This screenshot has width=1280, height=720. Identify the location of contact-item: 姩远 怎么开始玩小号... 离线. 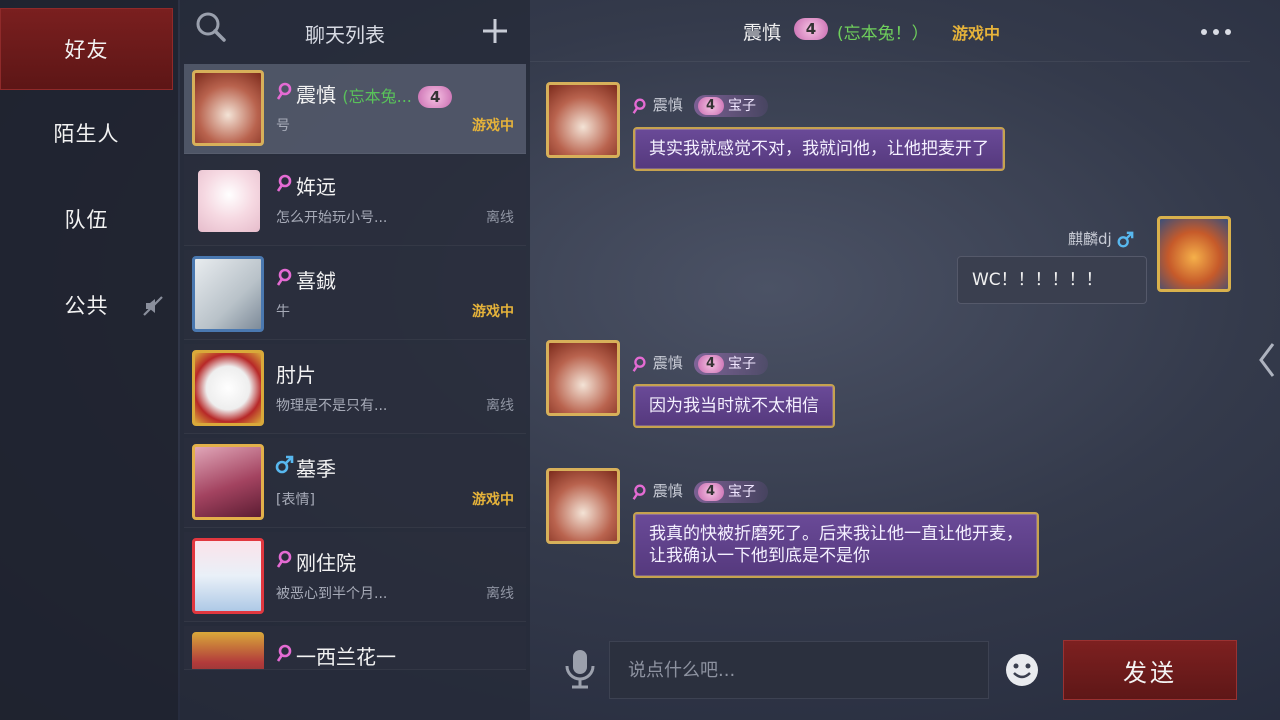
(355, 201).